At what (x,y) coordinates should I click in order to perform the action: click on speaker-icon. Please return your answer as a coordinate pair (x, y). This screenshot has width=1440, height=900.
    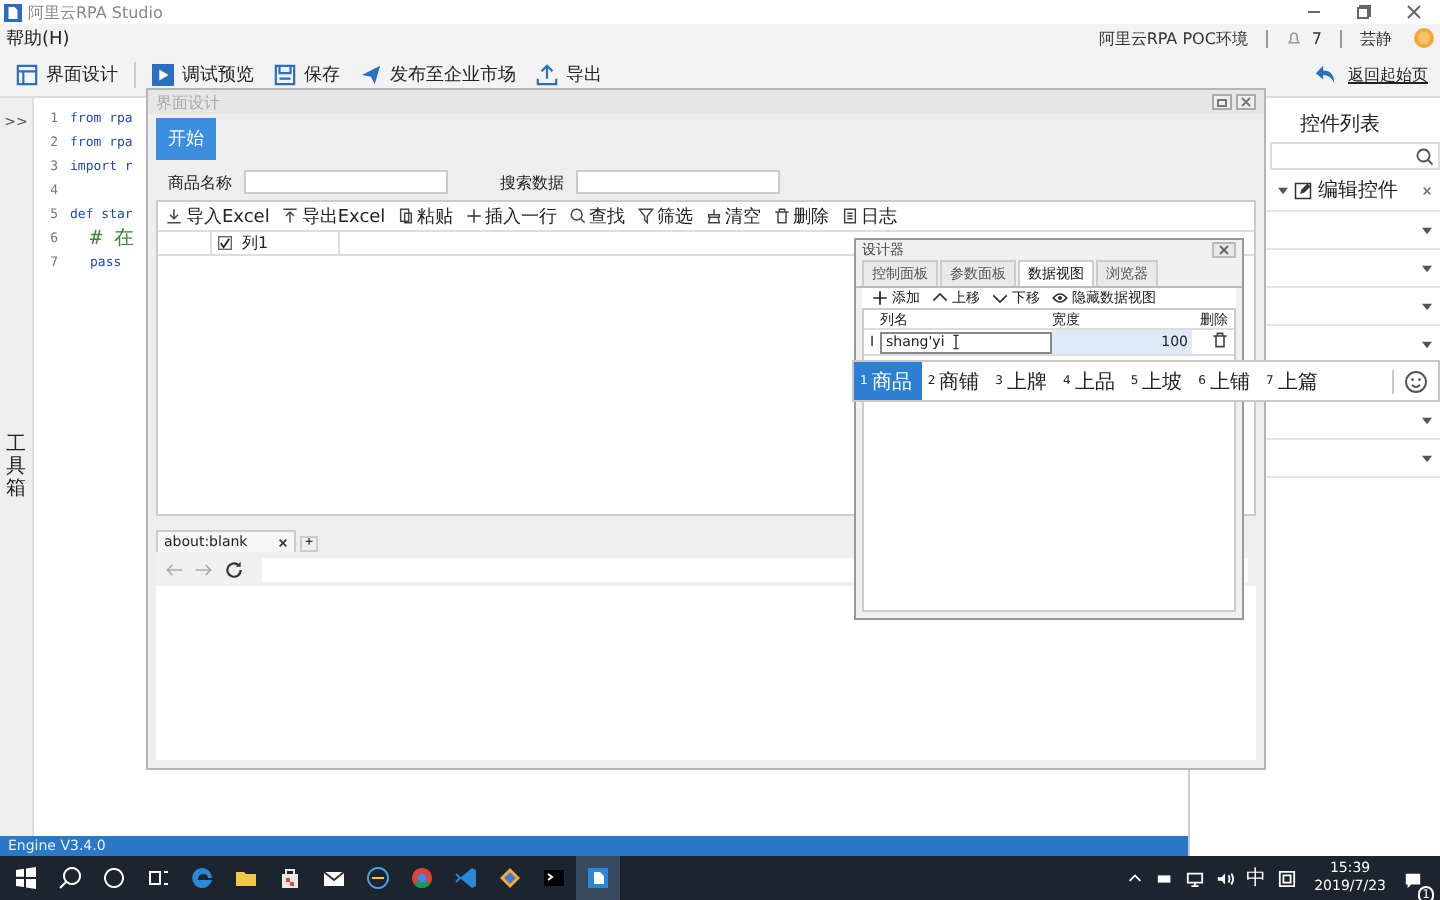
    Looking at the image, I should click on (1225, 878).